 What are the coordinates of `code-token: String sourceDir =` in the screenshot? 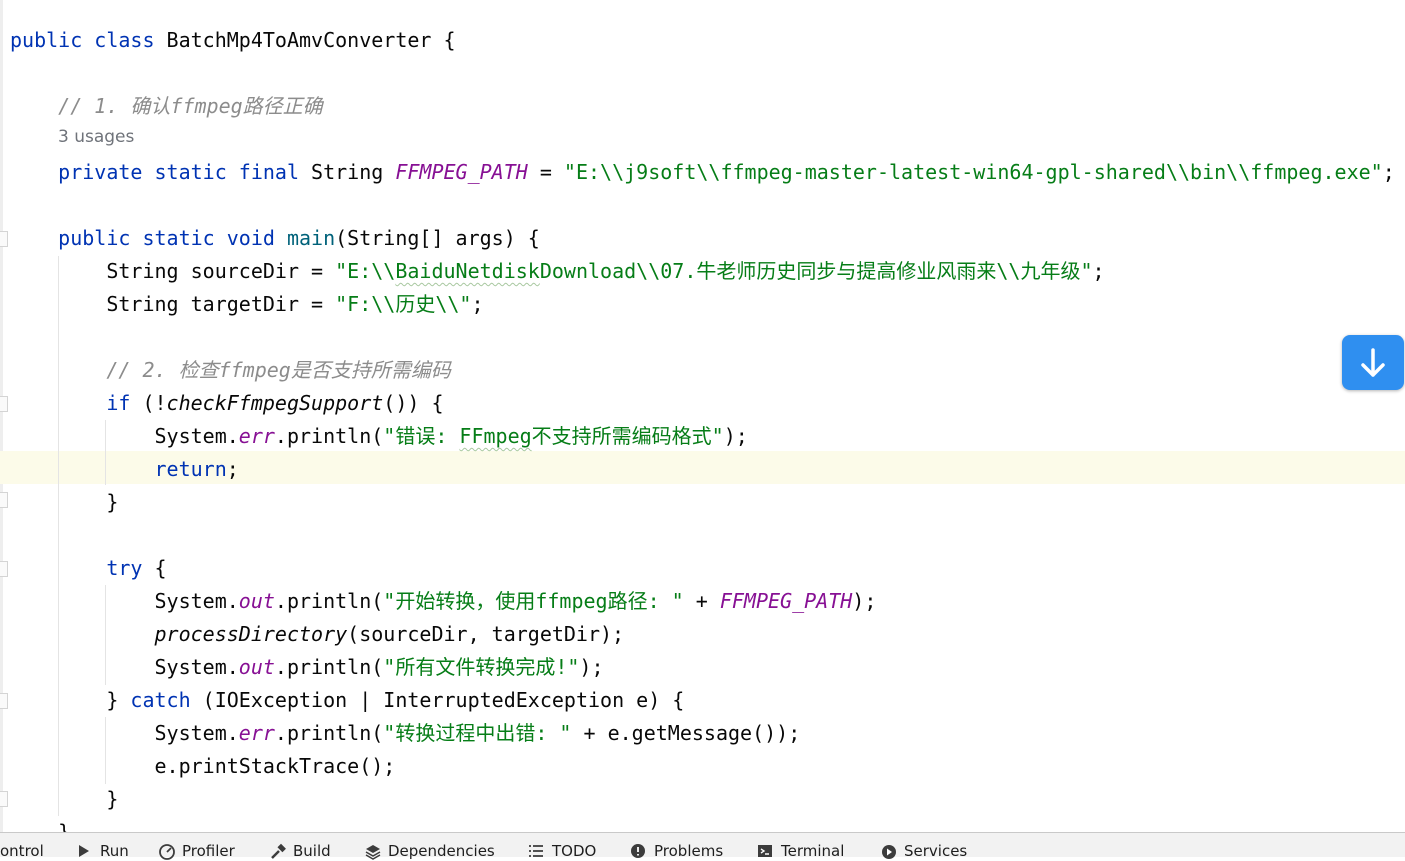 It's located at (173, 271).